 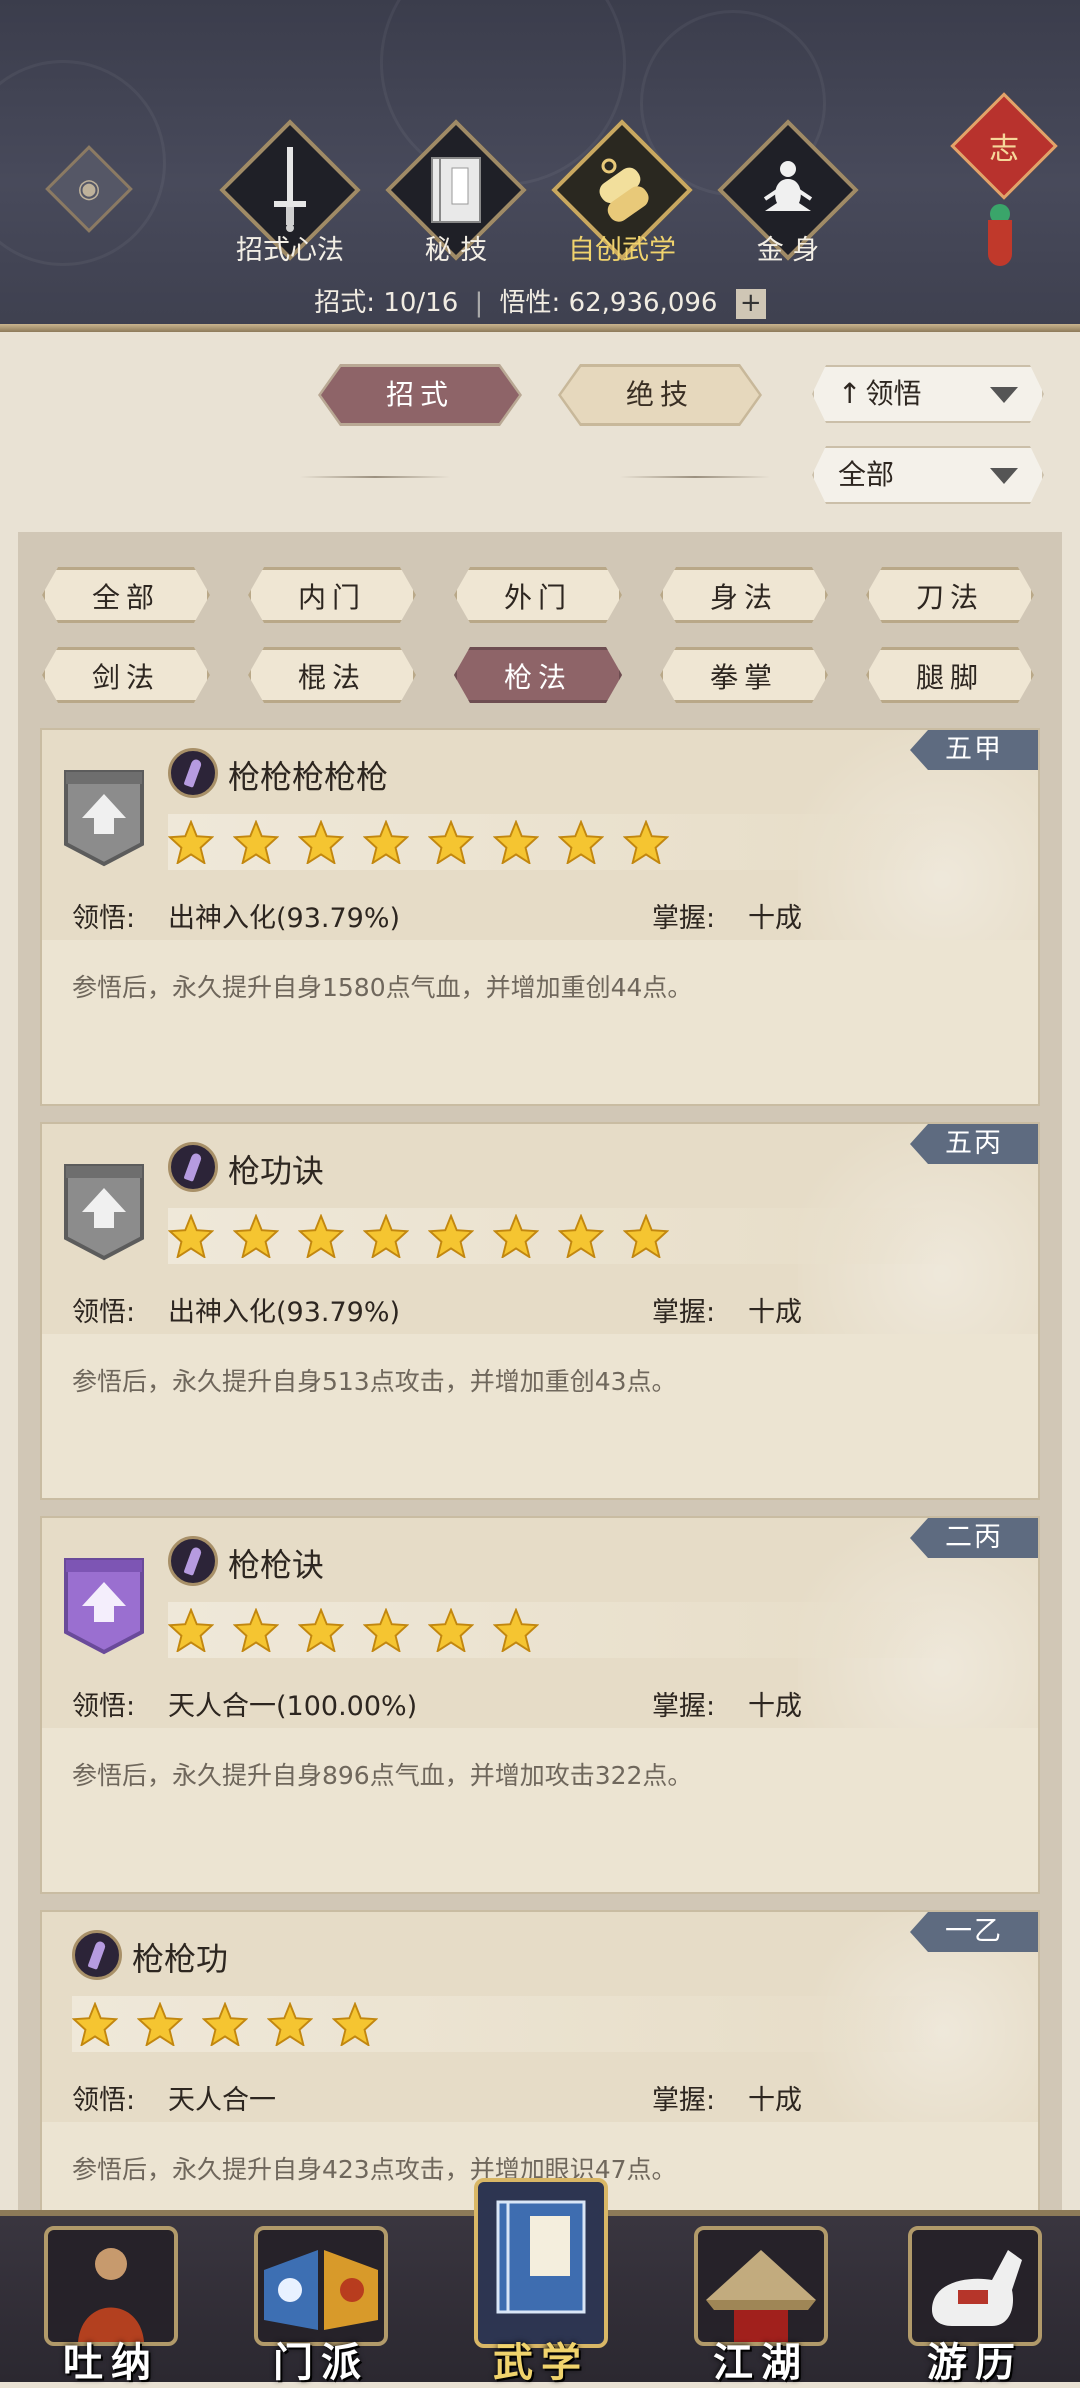 What do you see at coordinates (538, 675) in the screenshot?
I see `category-qiangfa: 枪法` at bounding box center [538, 675].